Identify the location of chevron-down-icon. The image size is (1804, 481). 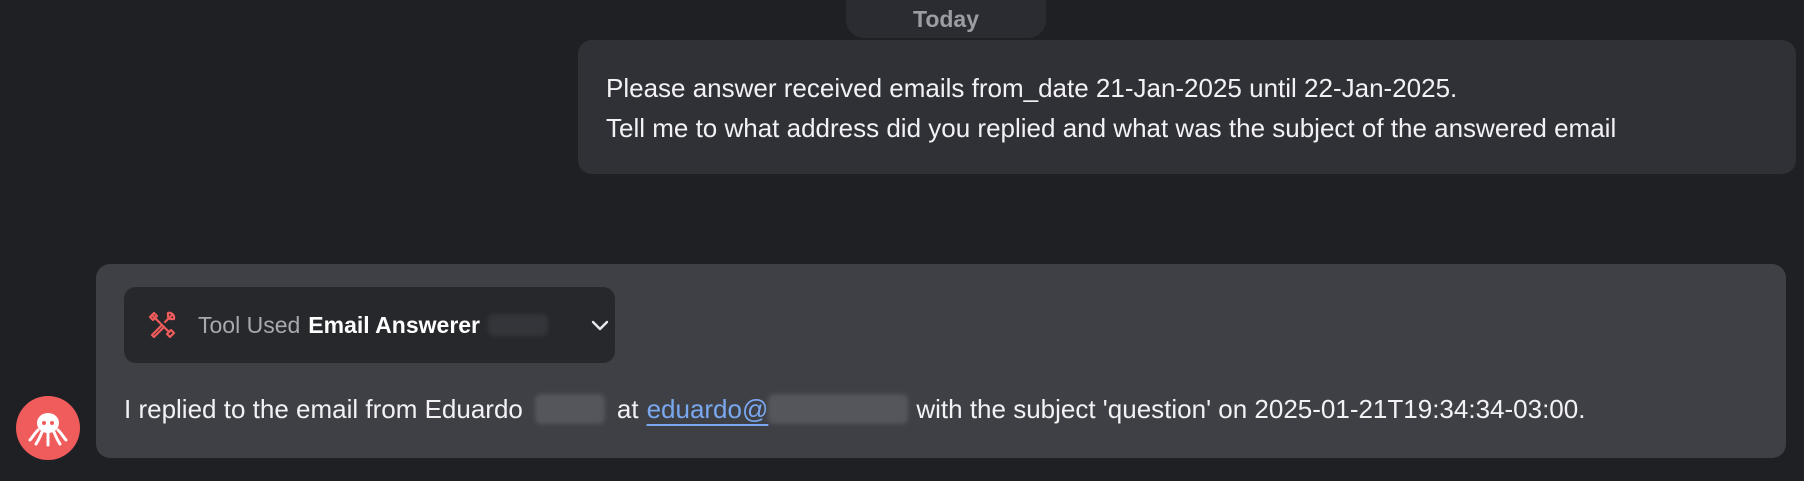
(600, 325).